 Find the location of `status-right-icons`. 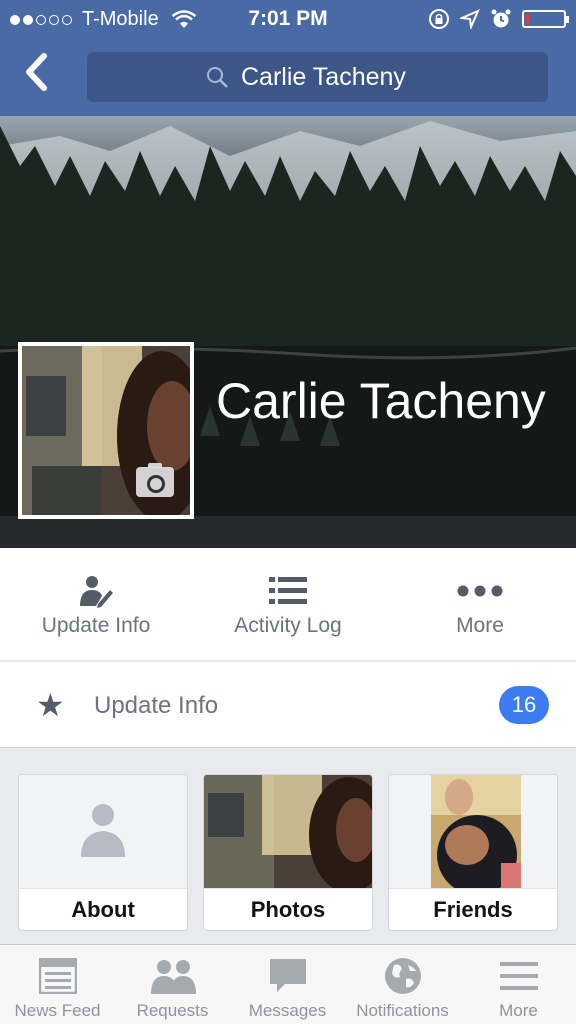

status-right-icons is located at coordinates (498, 19).